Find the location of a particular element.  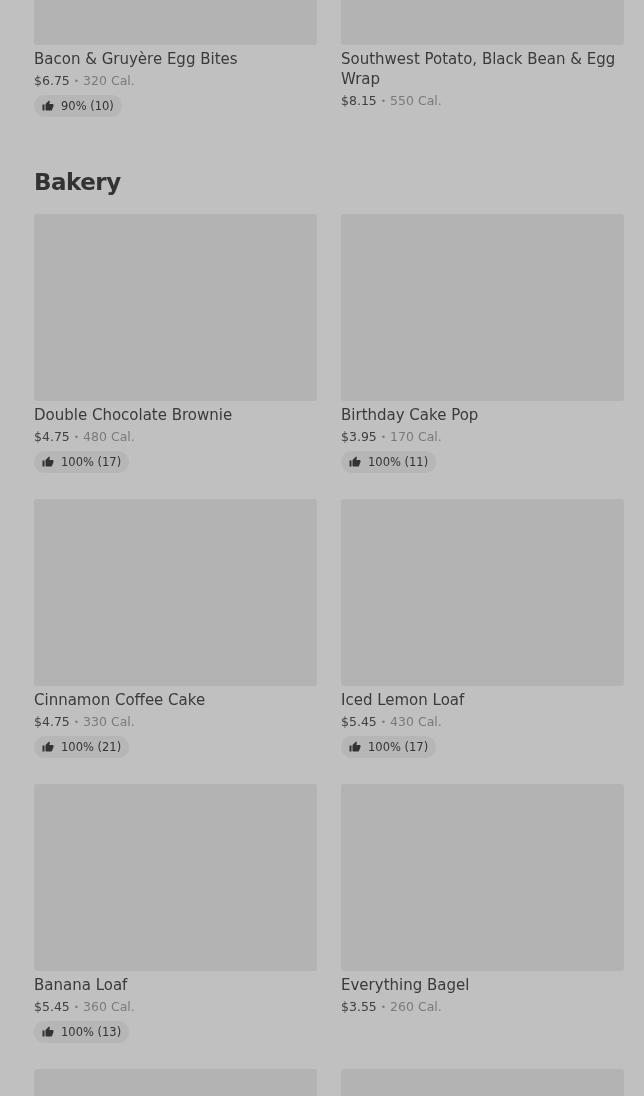

item-calories: 260 Cal. is located at coordinates (416, 1007).